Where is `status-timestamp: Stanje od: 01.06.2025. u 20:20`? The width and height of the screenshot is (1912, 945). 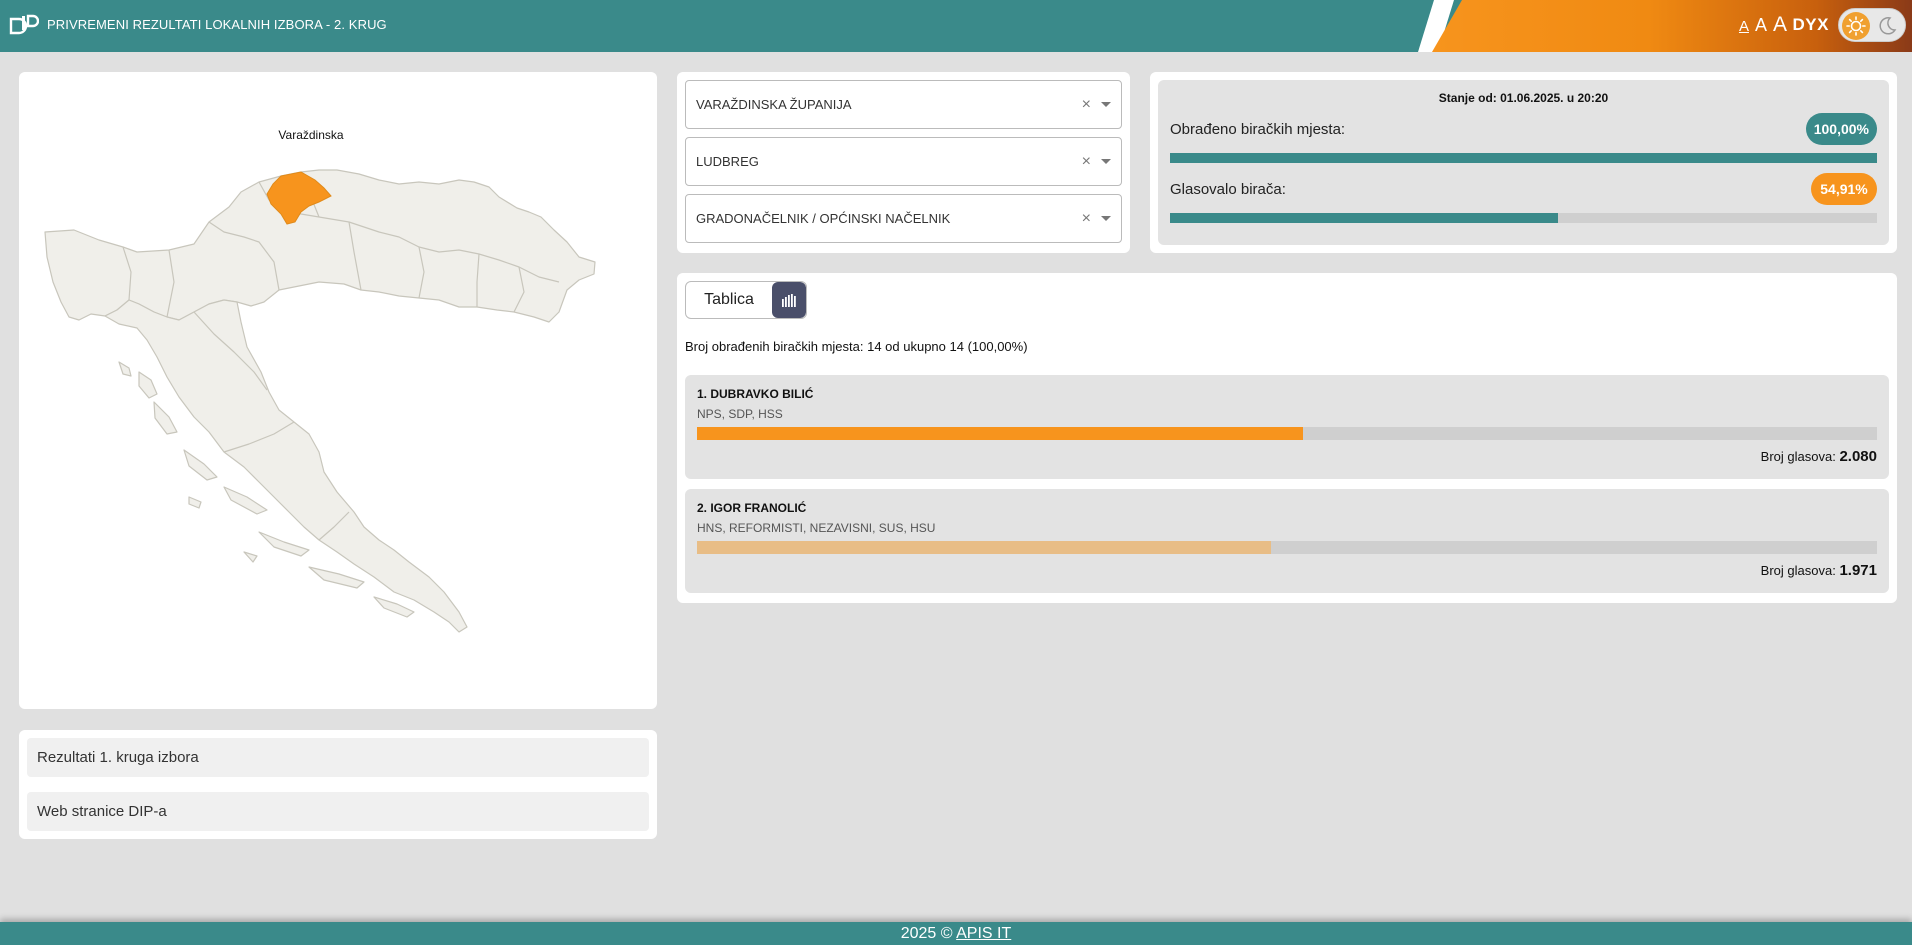 status-timestamp: Stanje od: 01.06.2025. u 20:20 is located at coordinates (1523, 98).